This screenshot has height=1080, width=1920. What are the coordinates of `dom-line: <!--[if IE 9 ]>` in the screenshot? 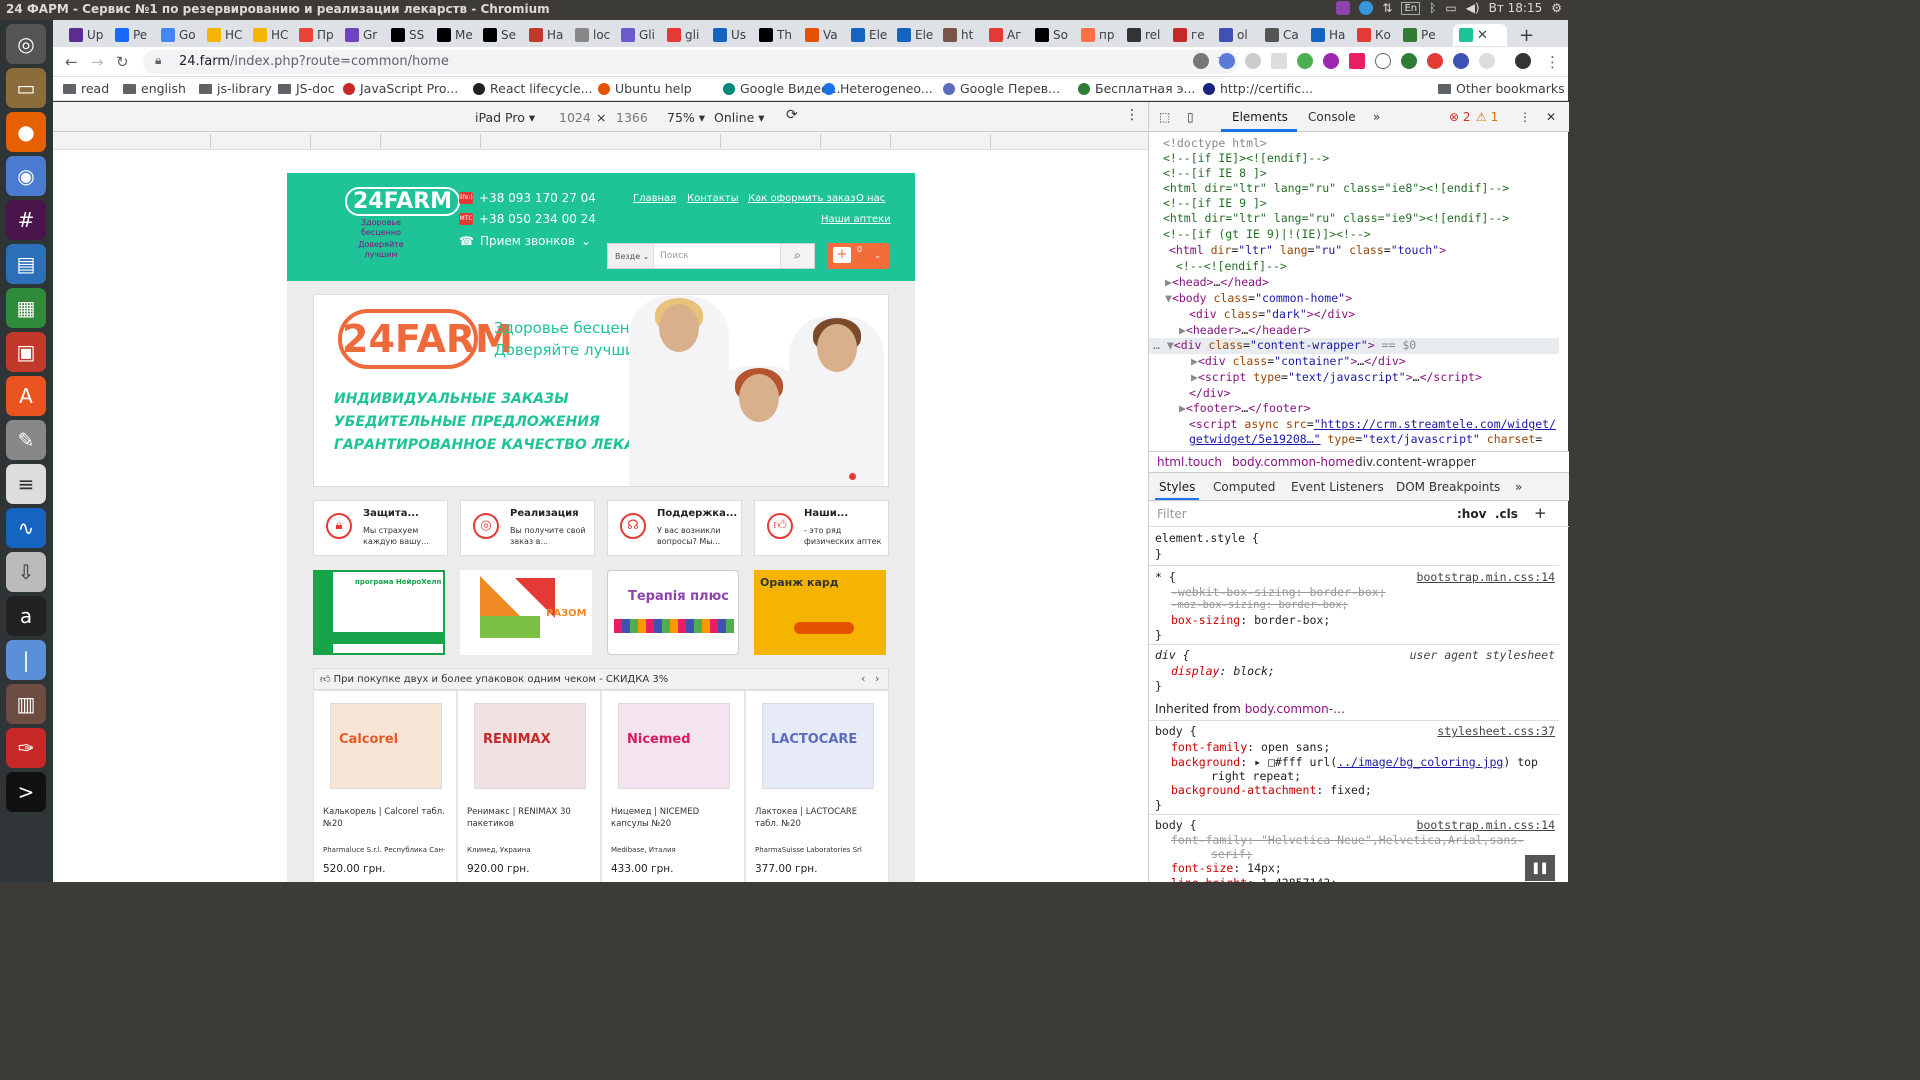 It's located at (1208, 204).